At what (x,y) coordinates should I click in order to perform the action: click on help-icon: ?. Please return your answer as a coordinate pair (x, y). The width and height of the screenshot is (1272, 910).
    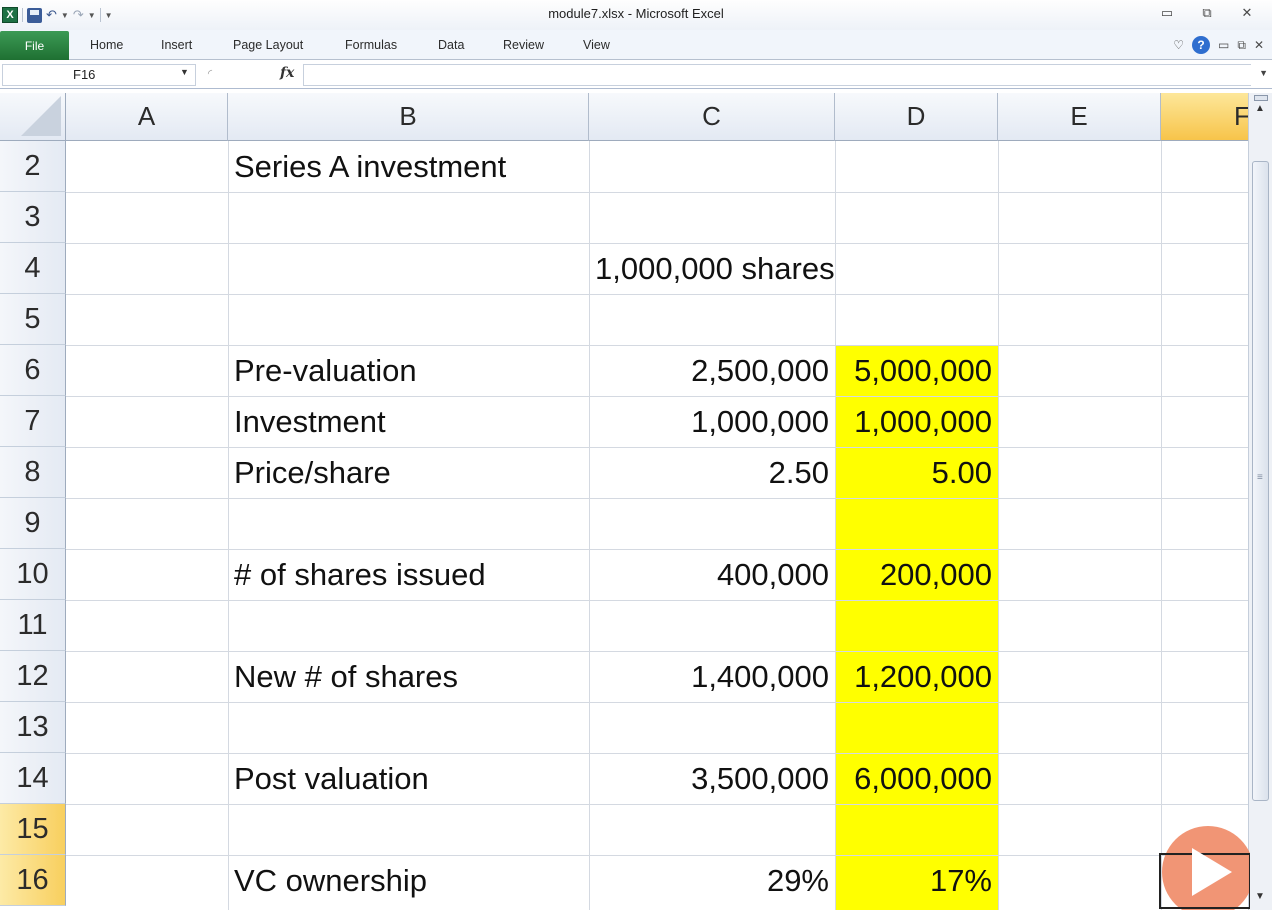
    Looking at the image, I should click on (1201, 45).